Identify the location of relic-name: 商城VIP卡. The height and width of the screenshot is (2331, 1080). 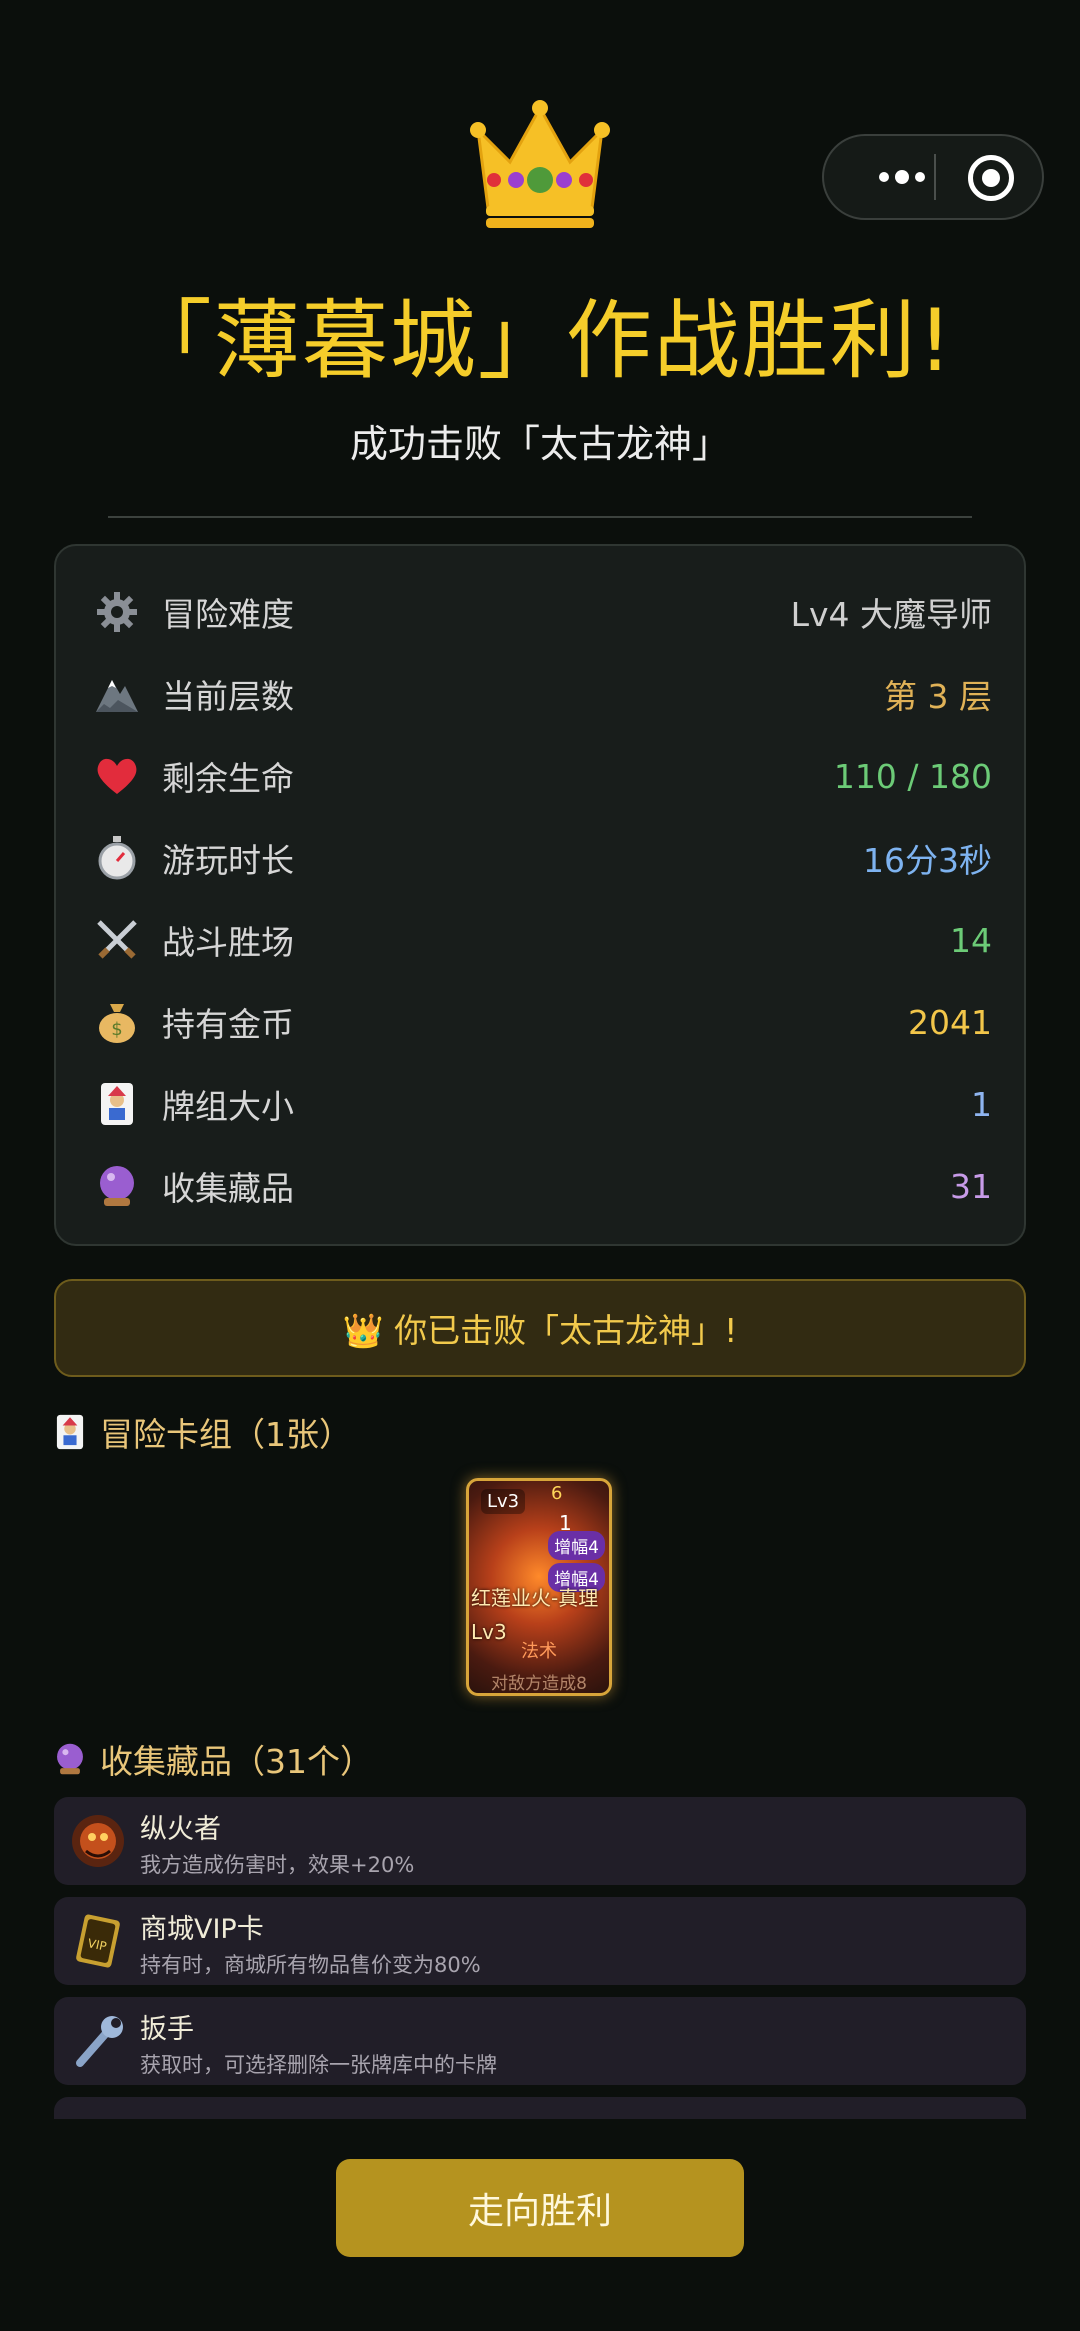
(202, 1929).